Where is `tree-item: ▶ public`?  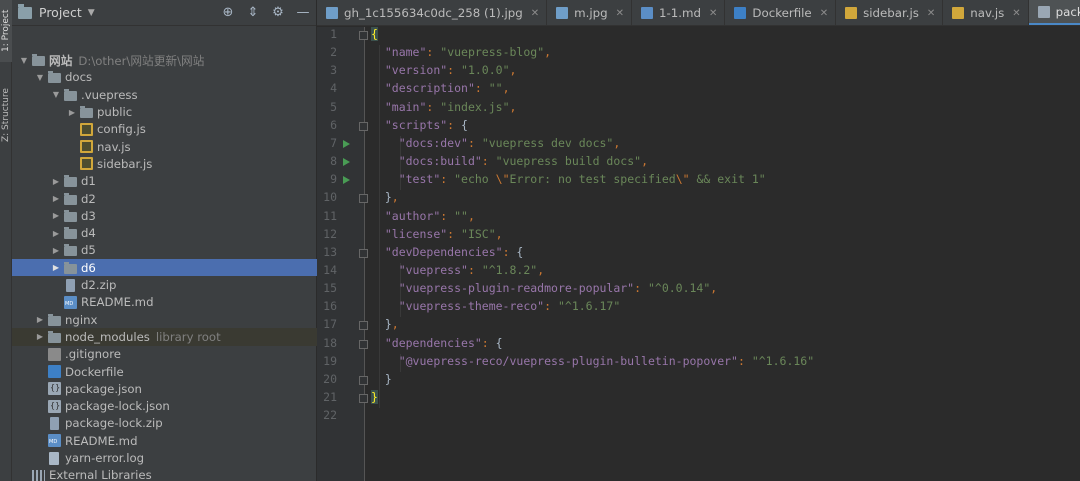 tree-item: ▶ public is located at coordinates (164, 111).